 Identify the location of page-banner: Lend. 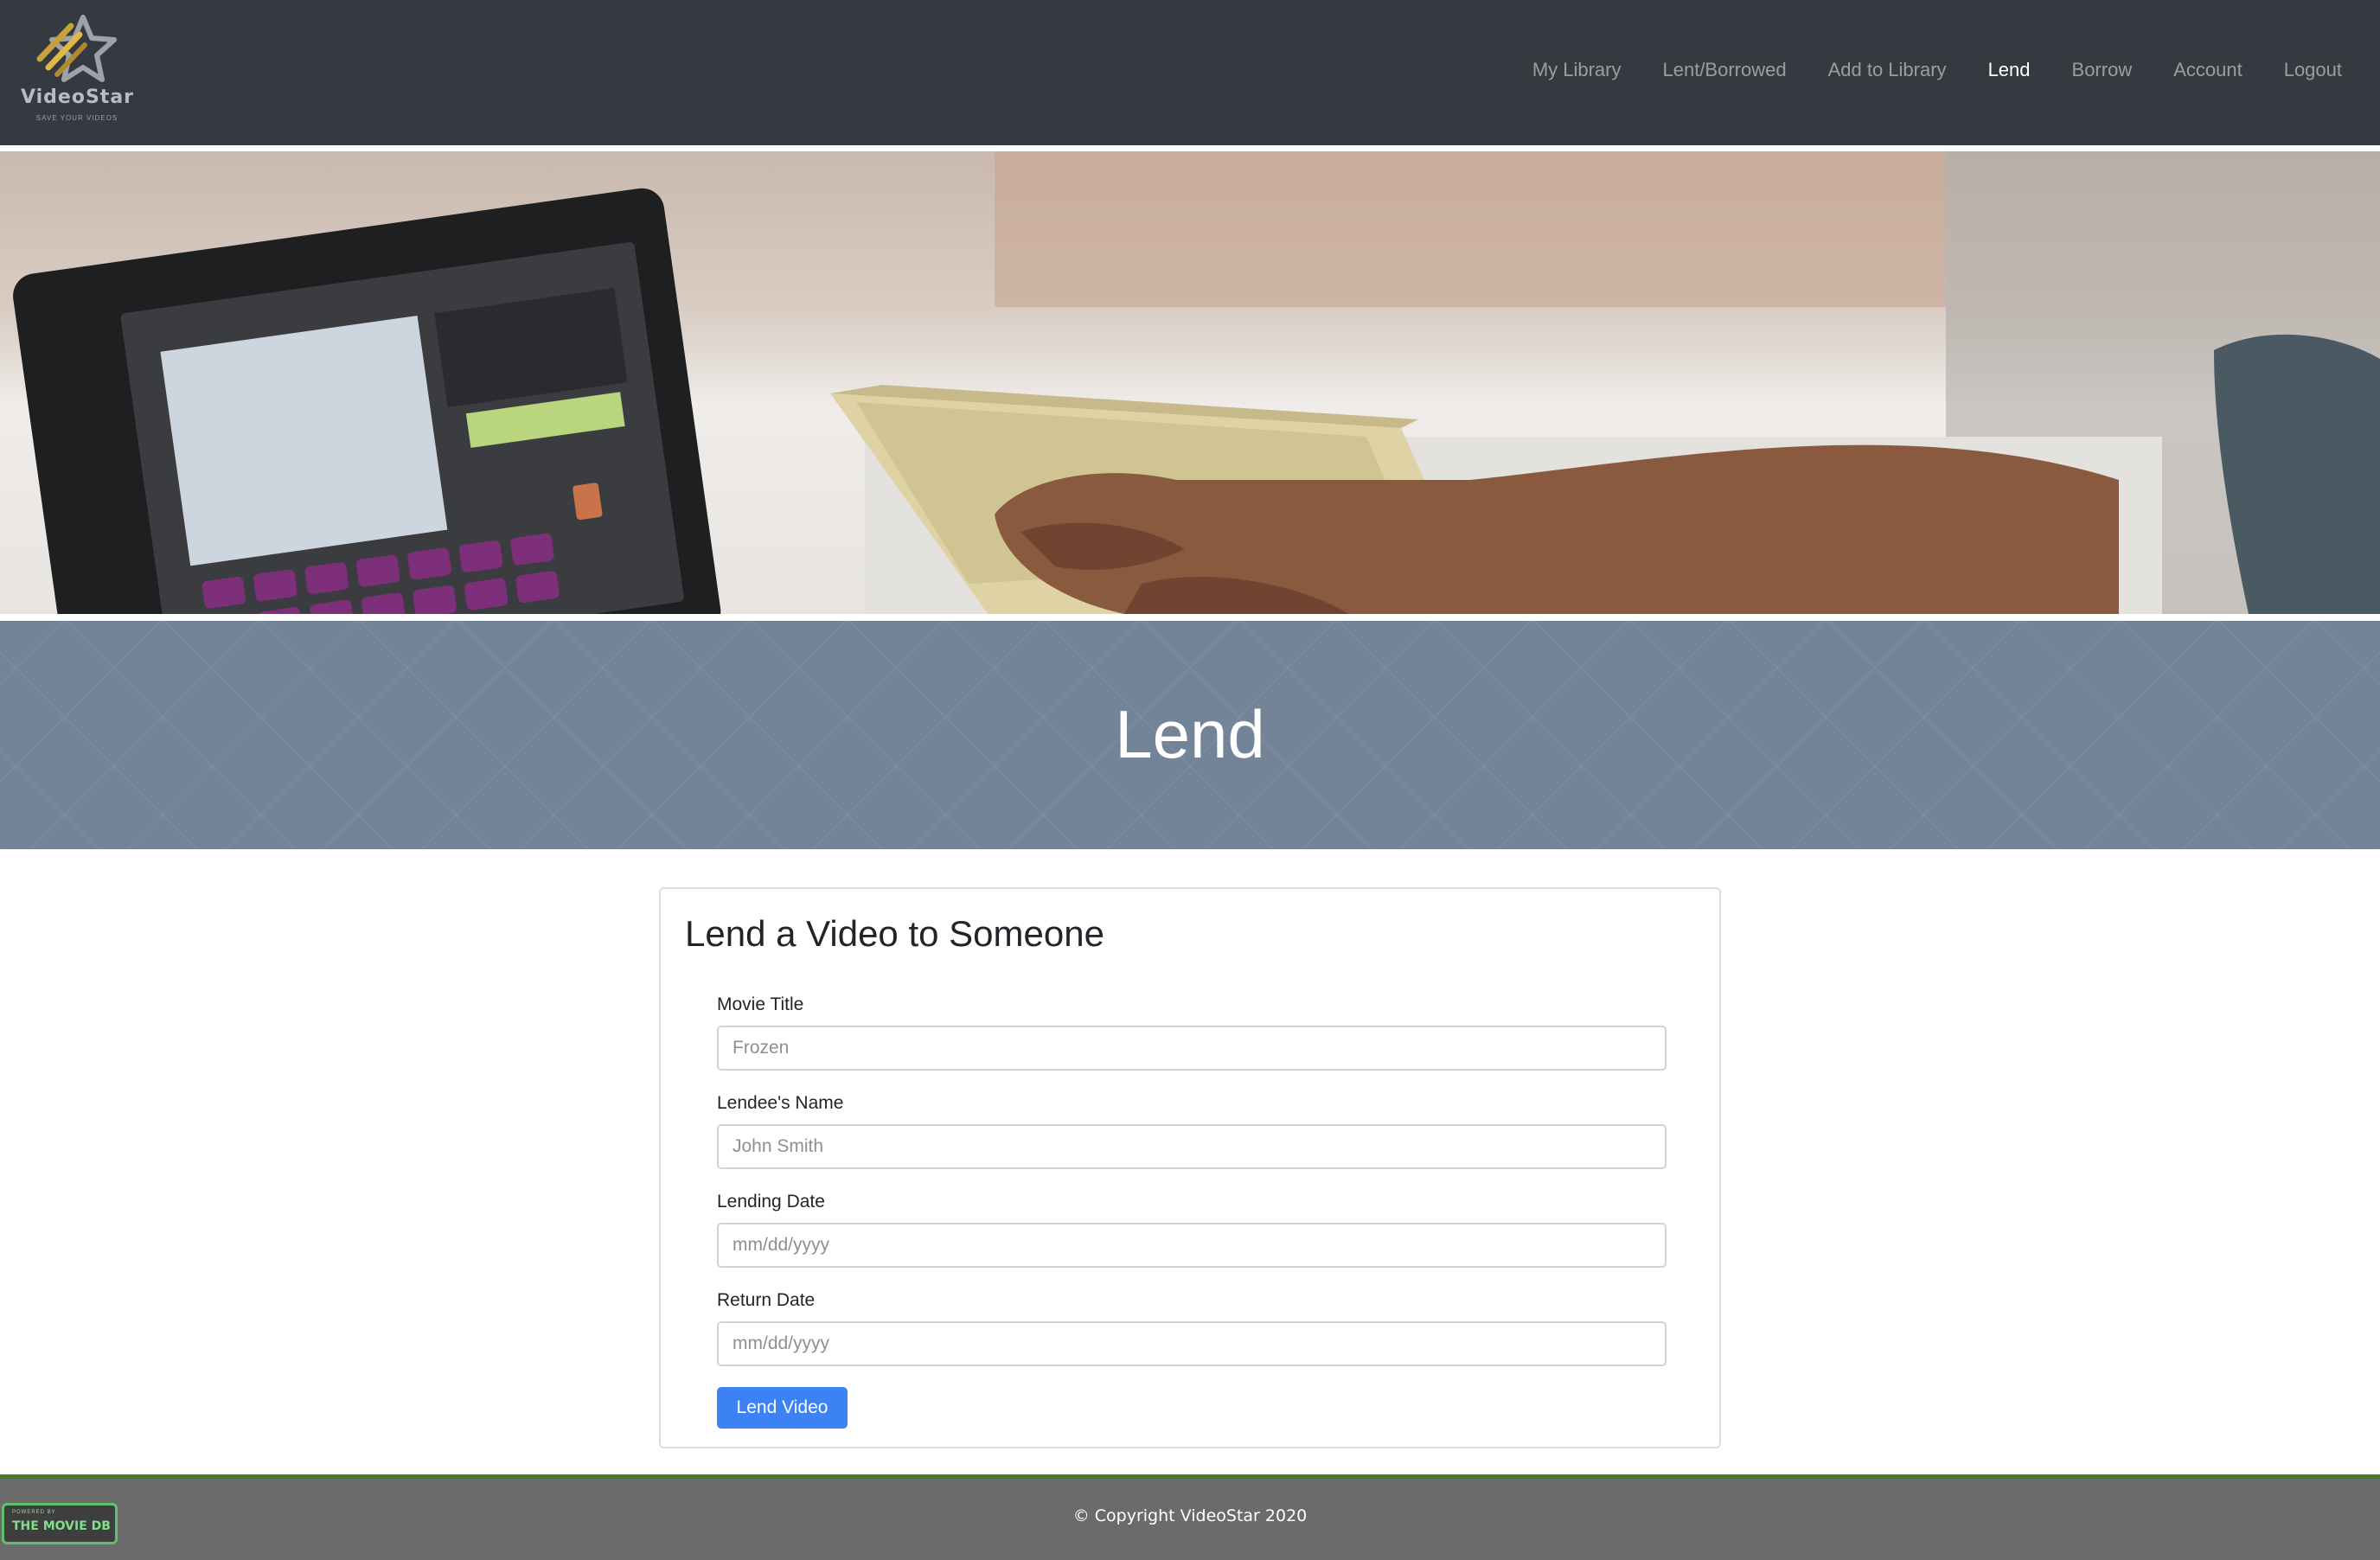
(1190, 735).